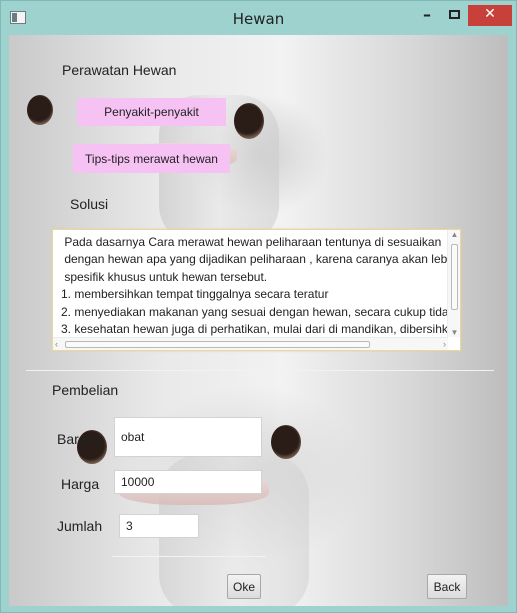 The width and height of the screenshot is (517, 613). I want to click on section-divider, so click(260, 370).